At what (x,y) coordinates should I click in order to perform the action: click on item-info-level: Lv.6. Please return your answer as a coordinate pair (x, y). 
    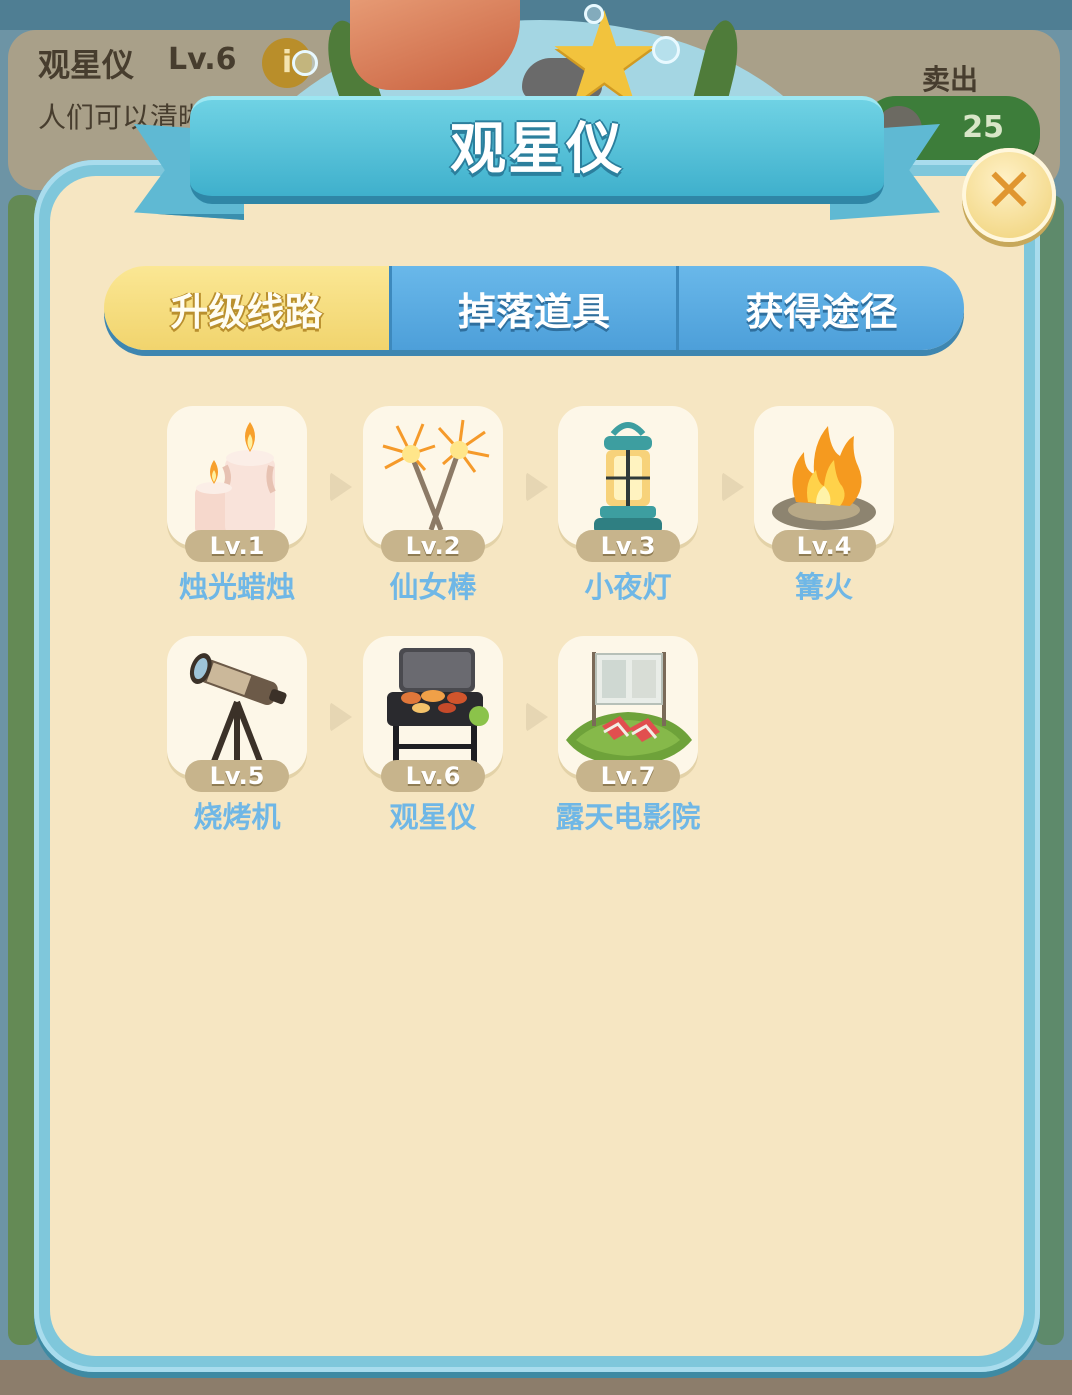
    Looking at the image, I should click on (202, 59).